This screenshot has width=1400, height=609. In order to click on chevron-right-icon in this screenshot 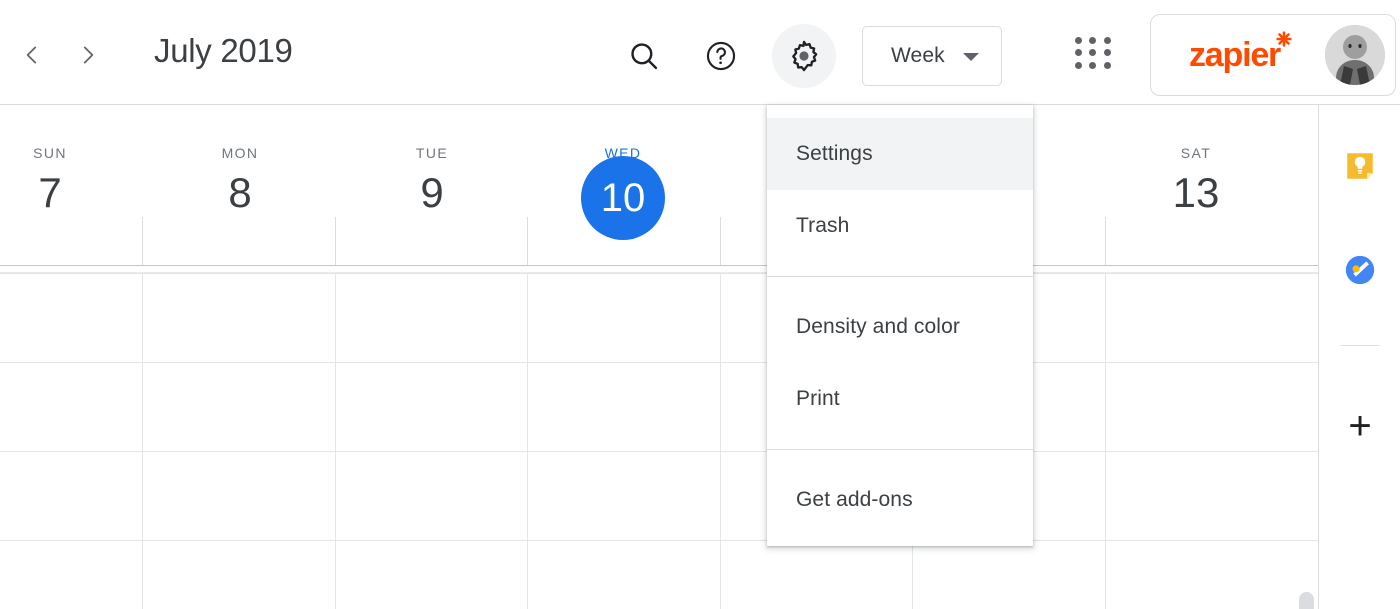, I will do `click(88, 55)`.